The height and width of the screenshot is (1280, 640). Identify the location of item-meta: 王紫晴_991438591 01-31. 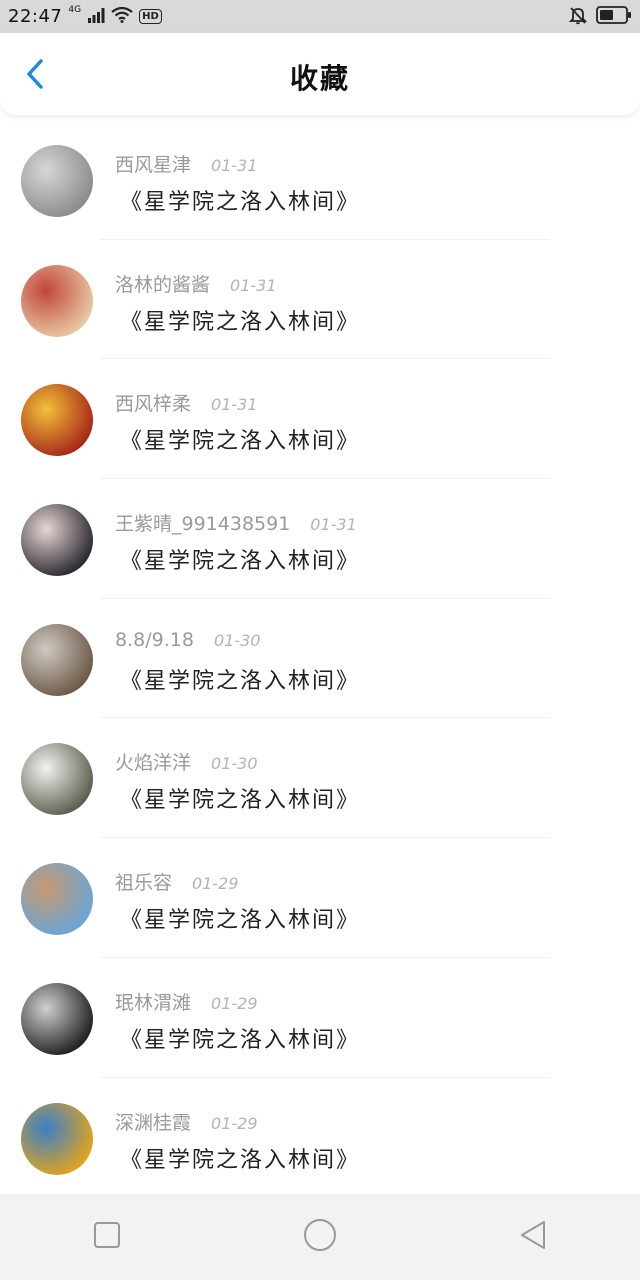
(236, 522).